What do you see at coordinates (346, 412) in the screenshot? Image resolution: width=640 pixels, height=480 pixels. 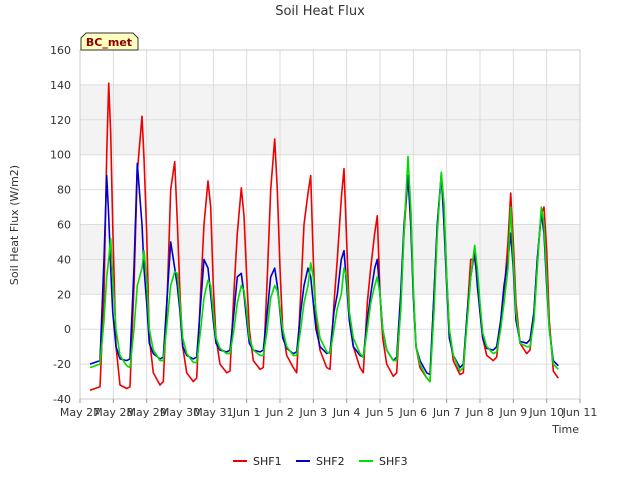 I see `x-tick-label: Jun 4` at bounding box center [346, 412].